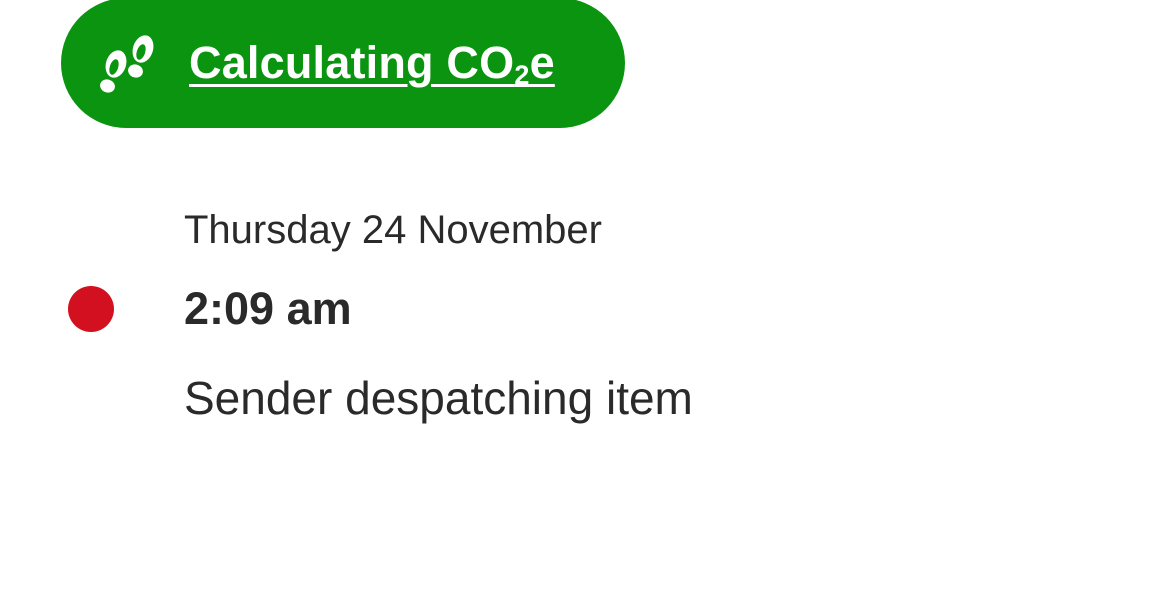 This screenshot has width=1169, height=600. I want to click on calculating-co2e-label: Calculating CO2e, so click(372, 63).